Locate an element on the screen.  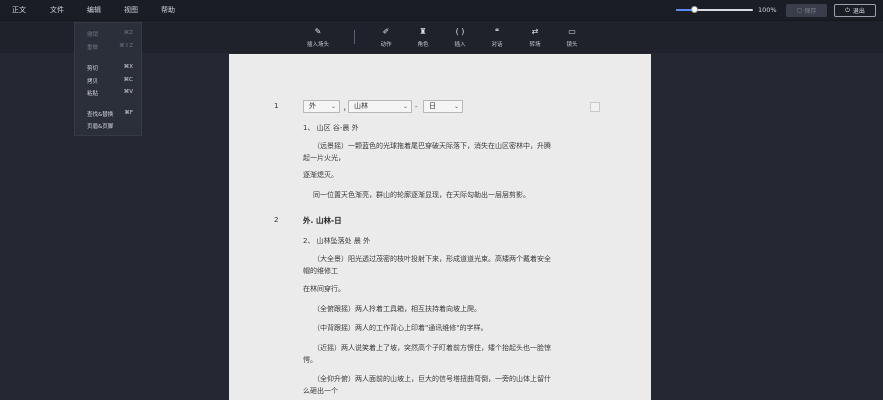
save-icon: ▢ is located at coordinates (799, 10).